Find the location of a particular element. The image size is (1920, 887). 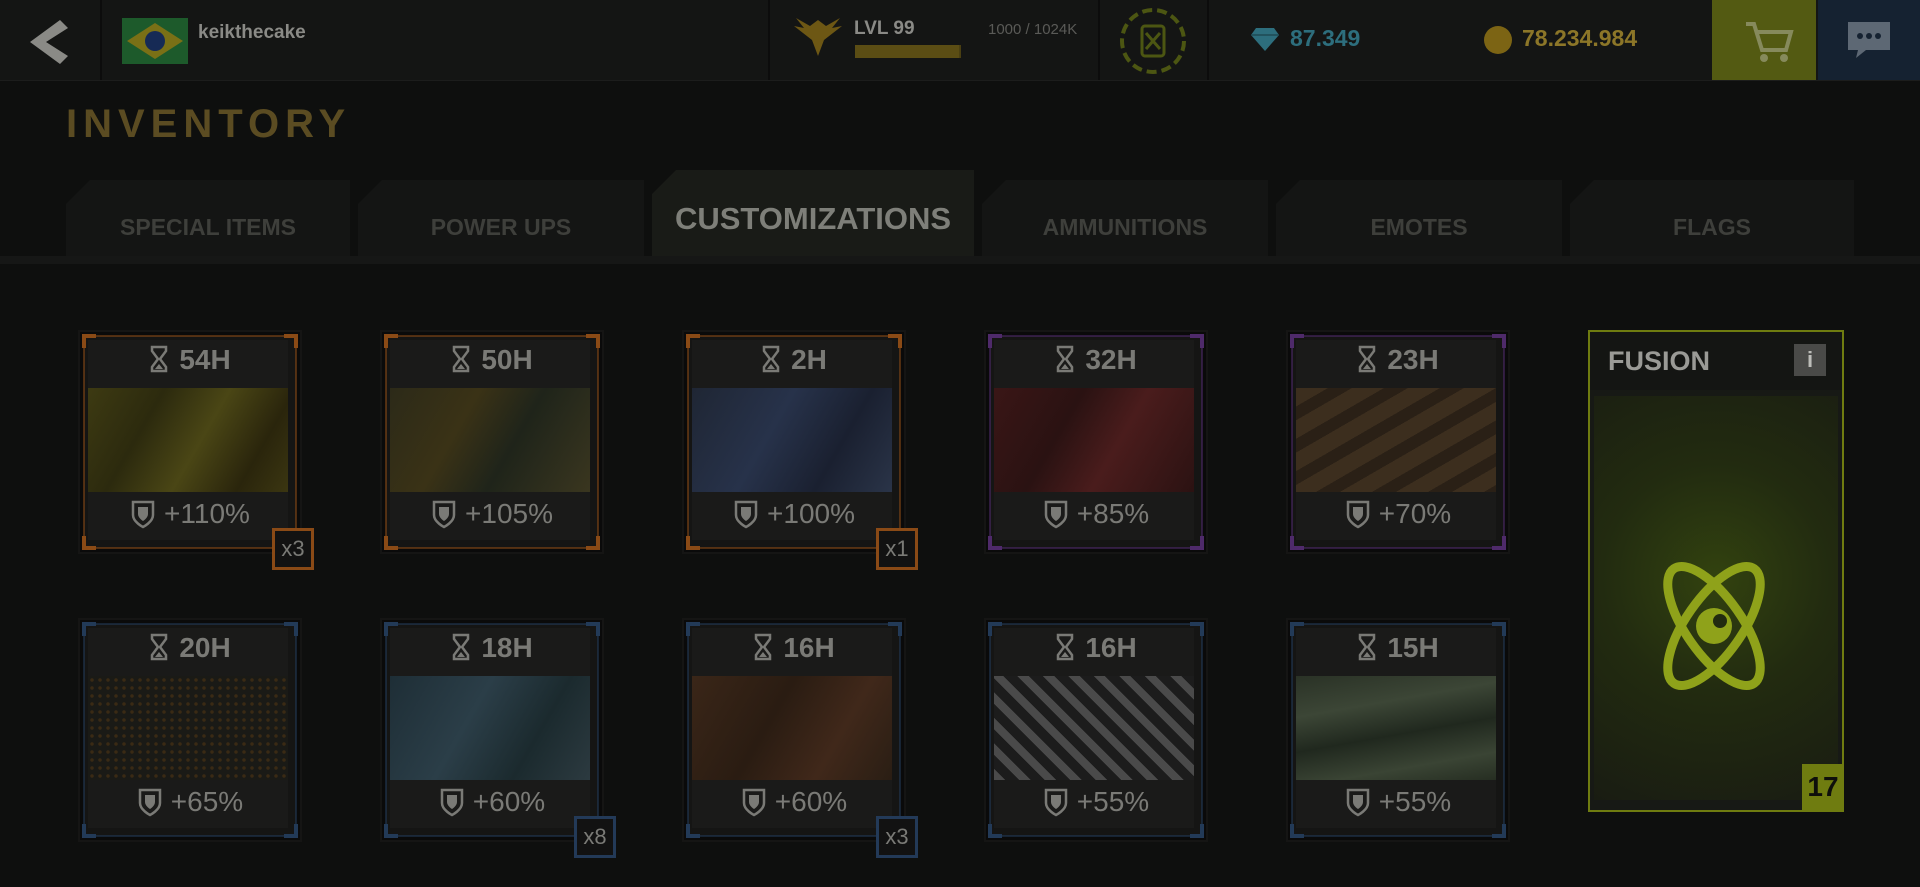

bonus: +70% is located at coordinates (1398, 514).